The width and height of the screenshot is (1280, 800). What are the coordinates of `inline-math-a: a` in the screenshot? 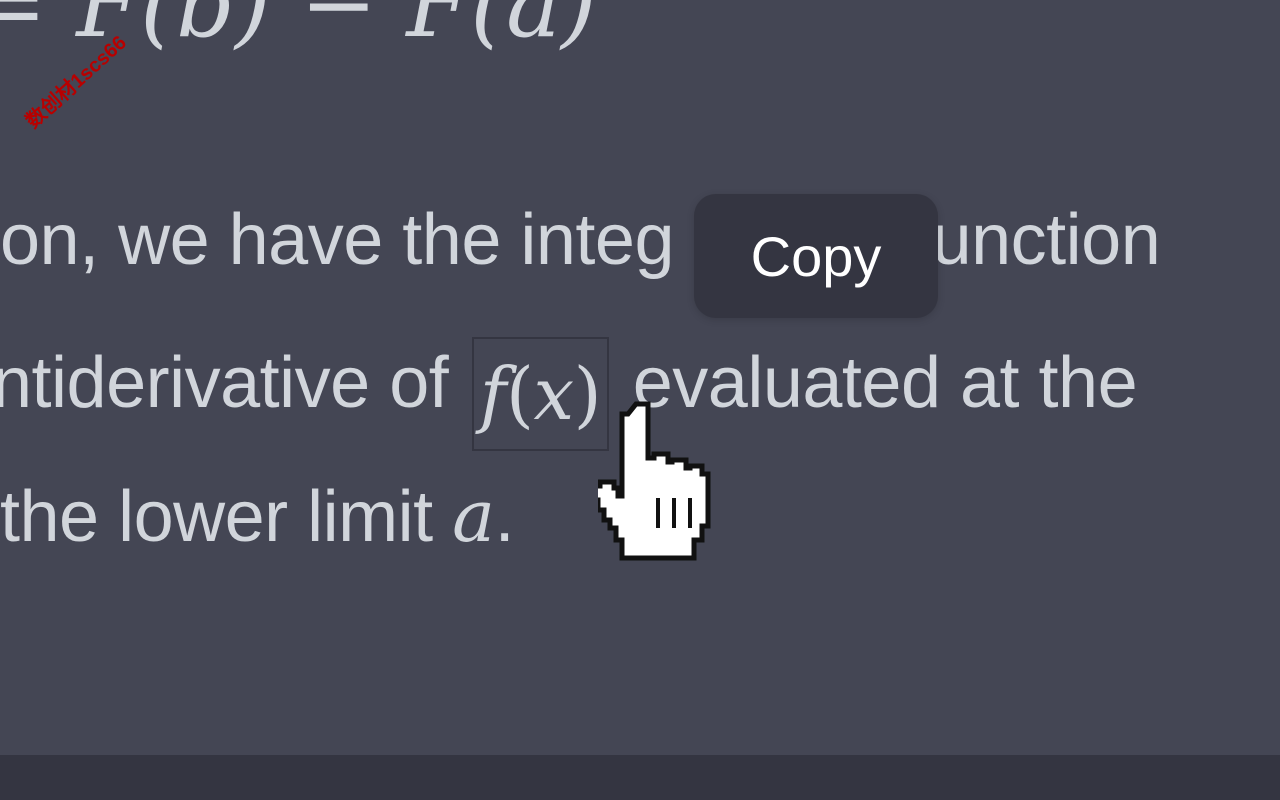 It's located at (473, 516).